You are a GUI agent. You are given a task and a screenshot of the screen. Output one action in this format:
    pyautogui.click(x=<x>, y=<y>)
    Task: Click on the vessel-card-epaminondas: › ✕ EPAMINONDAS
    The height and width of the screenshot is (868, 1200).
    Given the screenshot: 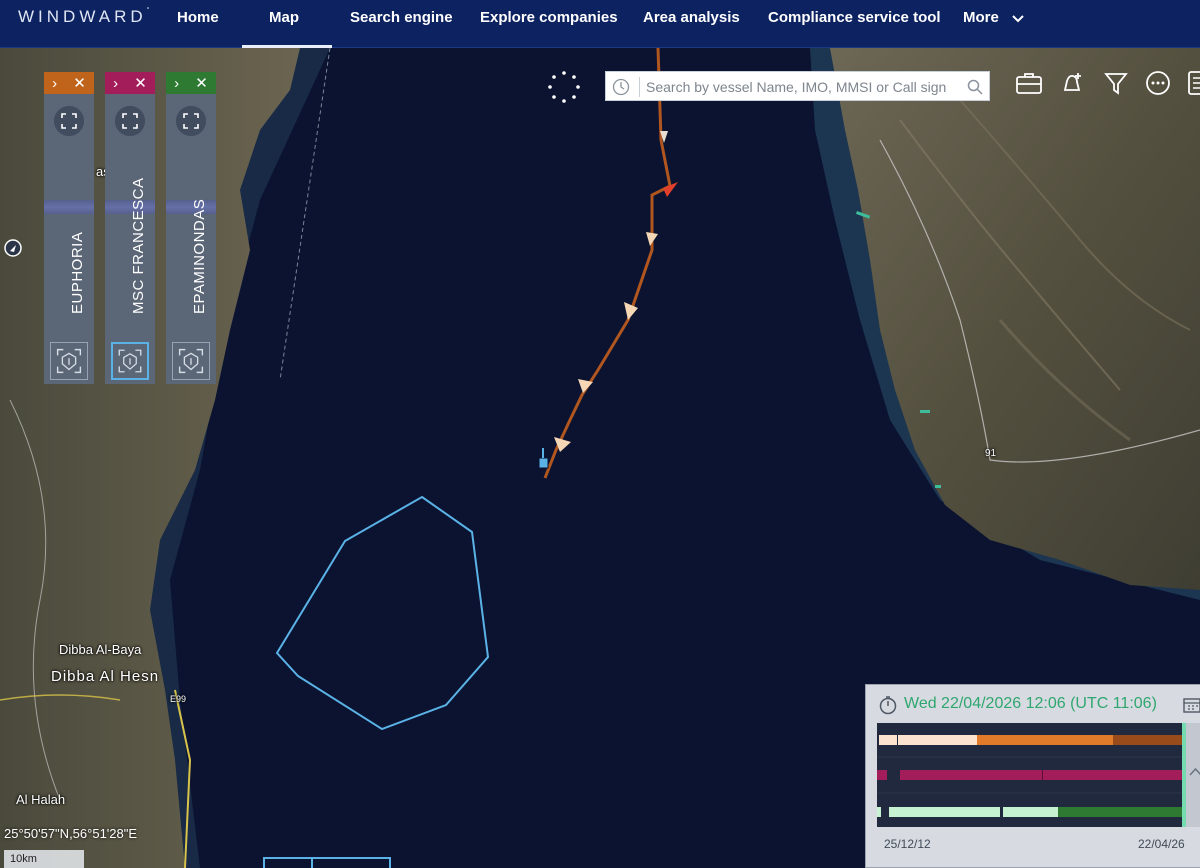 What is the action you would take?
    pyautogui.click(x=191, y=228)
    